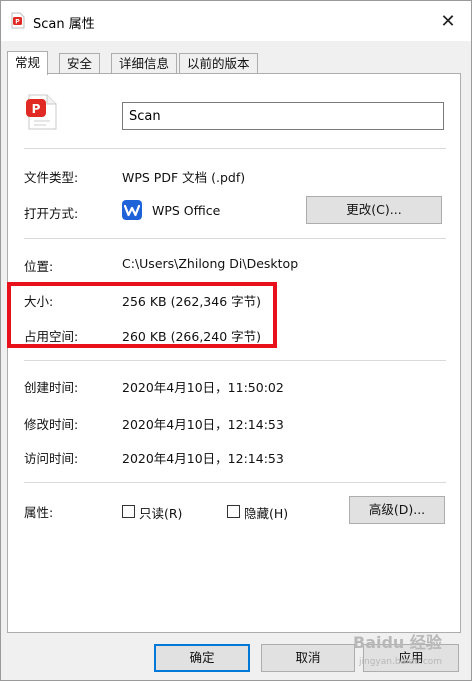 The width and height of the screenshot is (472, 681). Describe the element at coordinates (191, 301) in the screenshot. I see `size-value: 256 KB (262,346 字节)` at that location.